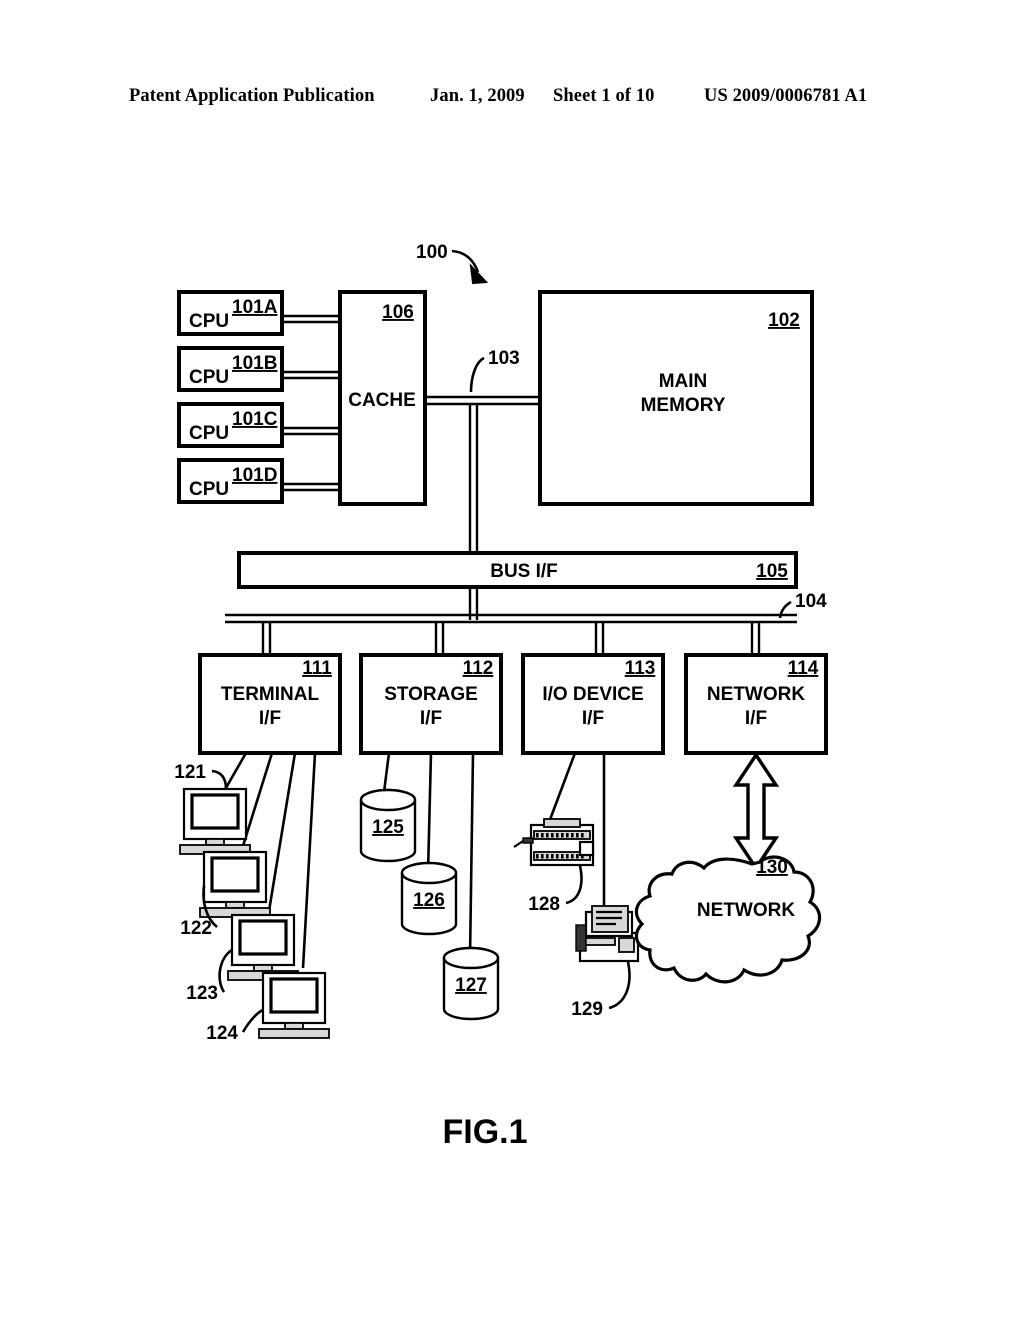 The width and height of the screenshot is (1024, 1320). What do you see at coordinates (683, 405) in the screenshot?
I see `main-memory-label-line2: MEMORY` at bounding box center [683, 405].